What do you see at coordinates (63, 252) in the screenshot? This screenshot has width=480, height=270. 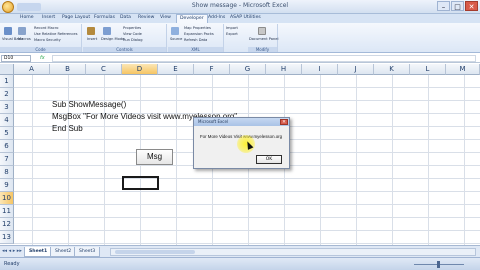 I see `sheet-tab-sheet2: Sheet2` at bounding box center [63, 252].